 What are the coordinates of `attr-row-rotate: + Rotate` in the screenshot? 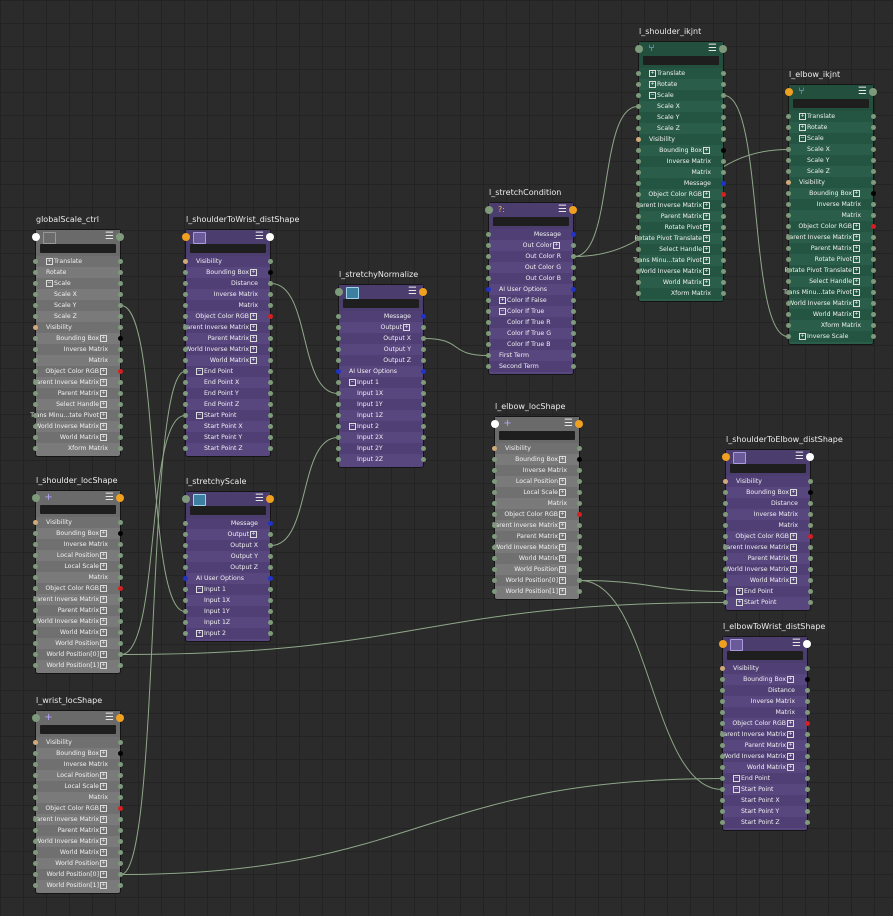 It's located at (831, 127).